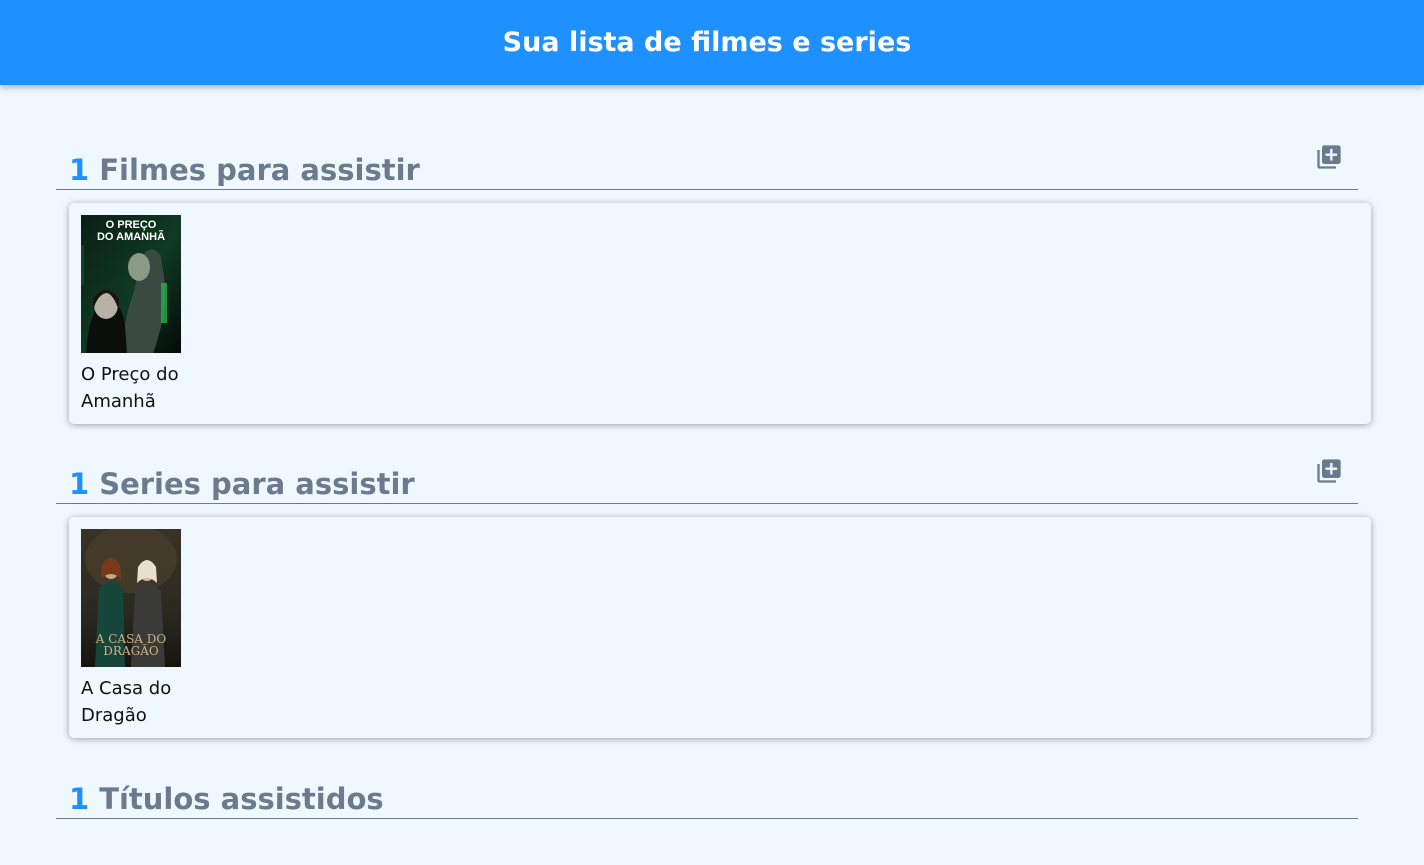  I want to click on section-header-assistidos: 1 Títulos assistidos, so click(707, 789).